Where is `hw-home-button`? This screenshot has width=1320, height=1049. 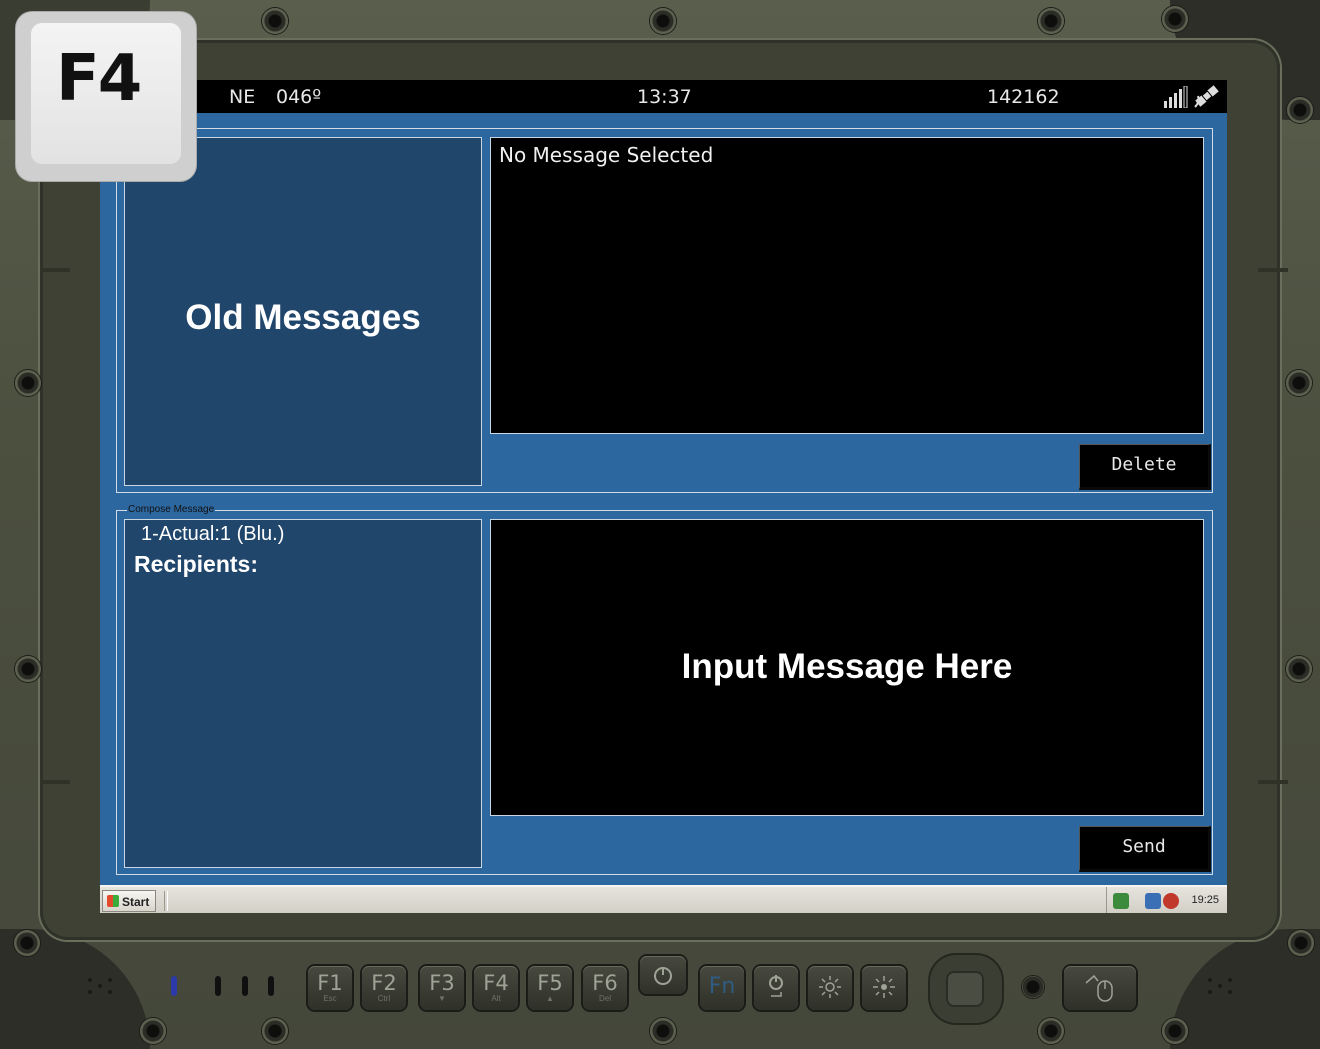
hw-home-button is located at coordinates (966, 989).